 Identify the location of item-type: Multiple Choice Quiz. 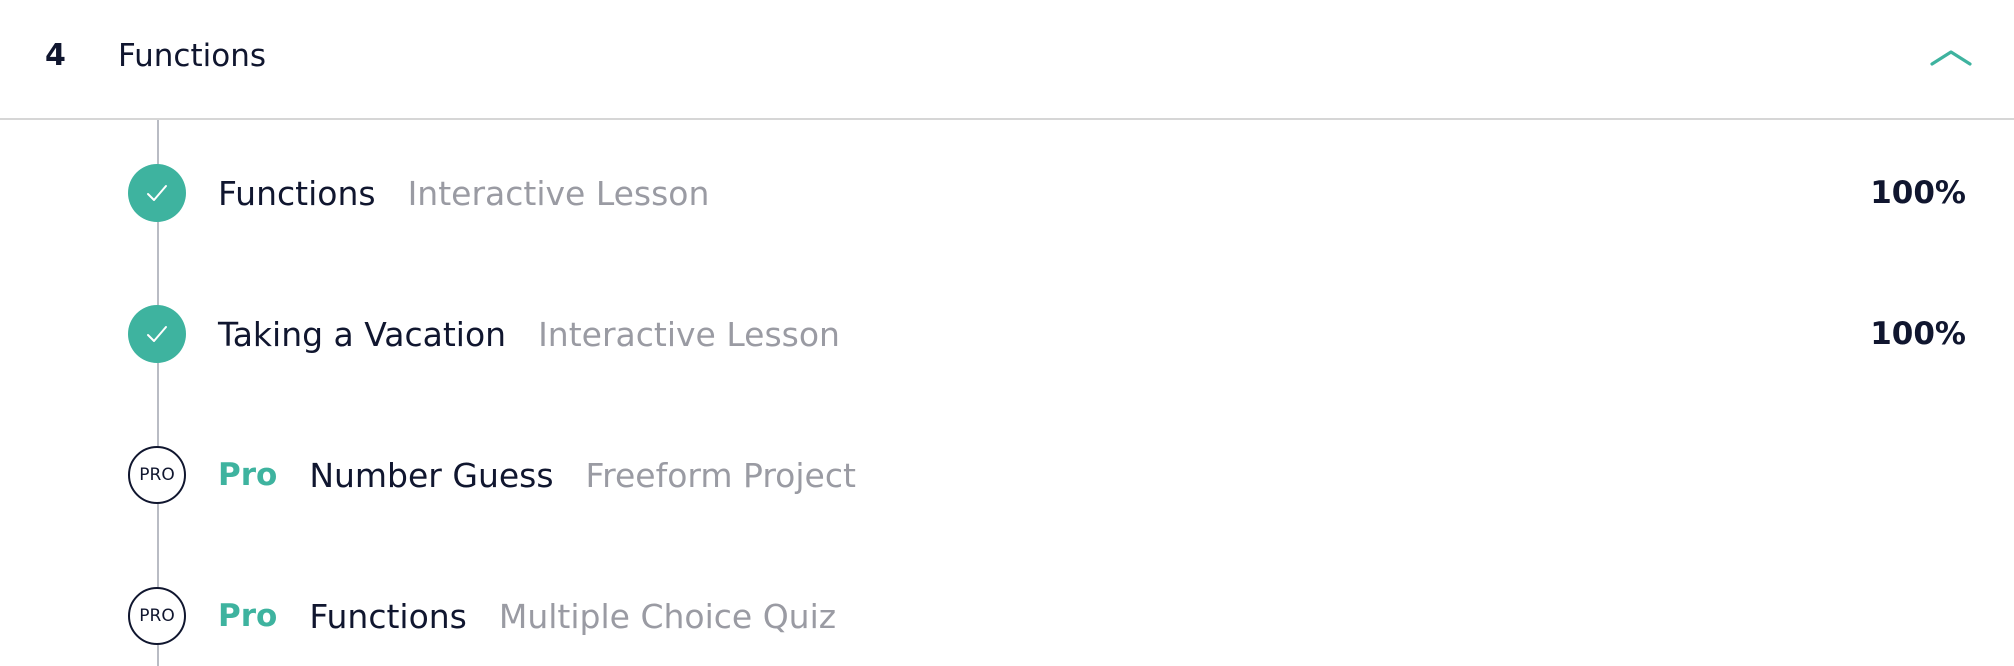
(667, 616).